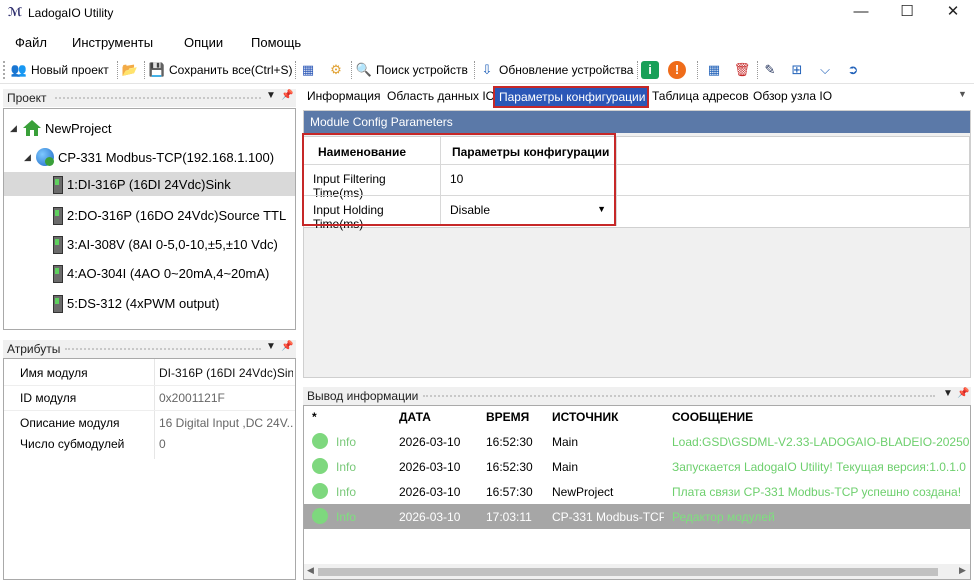 The height and width of the screenshot is (584, 974). I want to click on col-header-date: ДАТА, so click(415, 417).